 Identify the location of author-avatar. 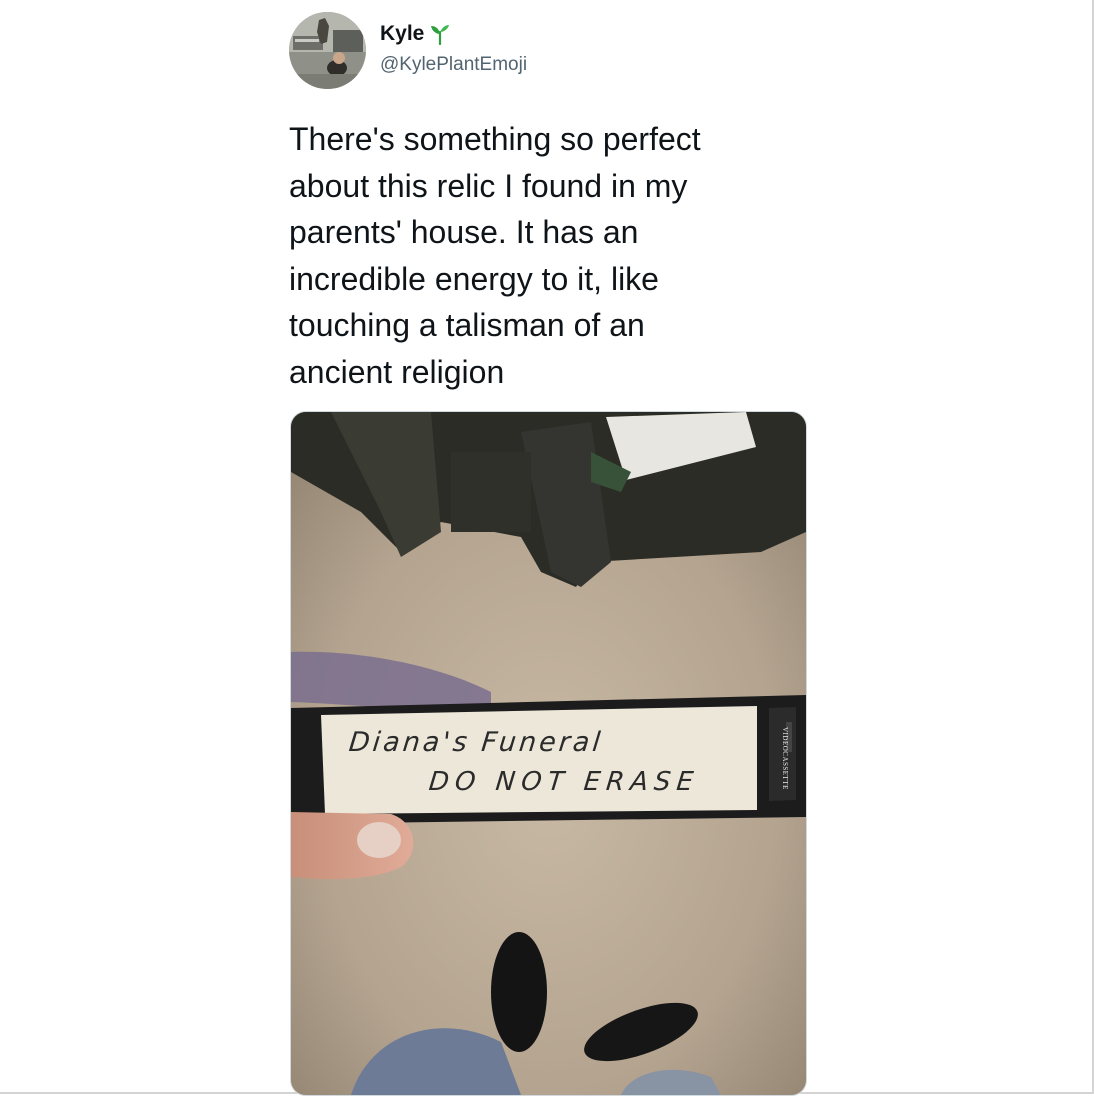
(327, 50).